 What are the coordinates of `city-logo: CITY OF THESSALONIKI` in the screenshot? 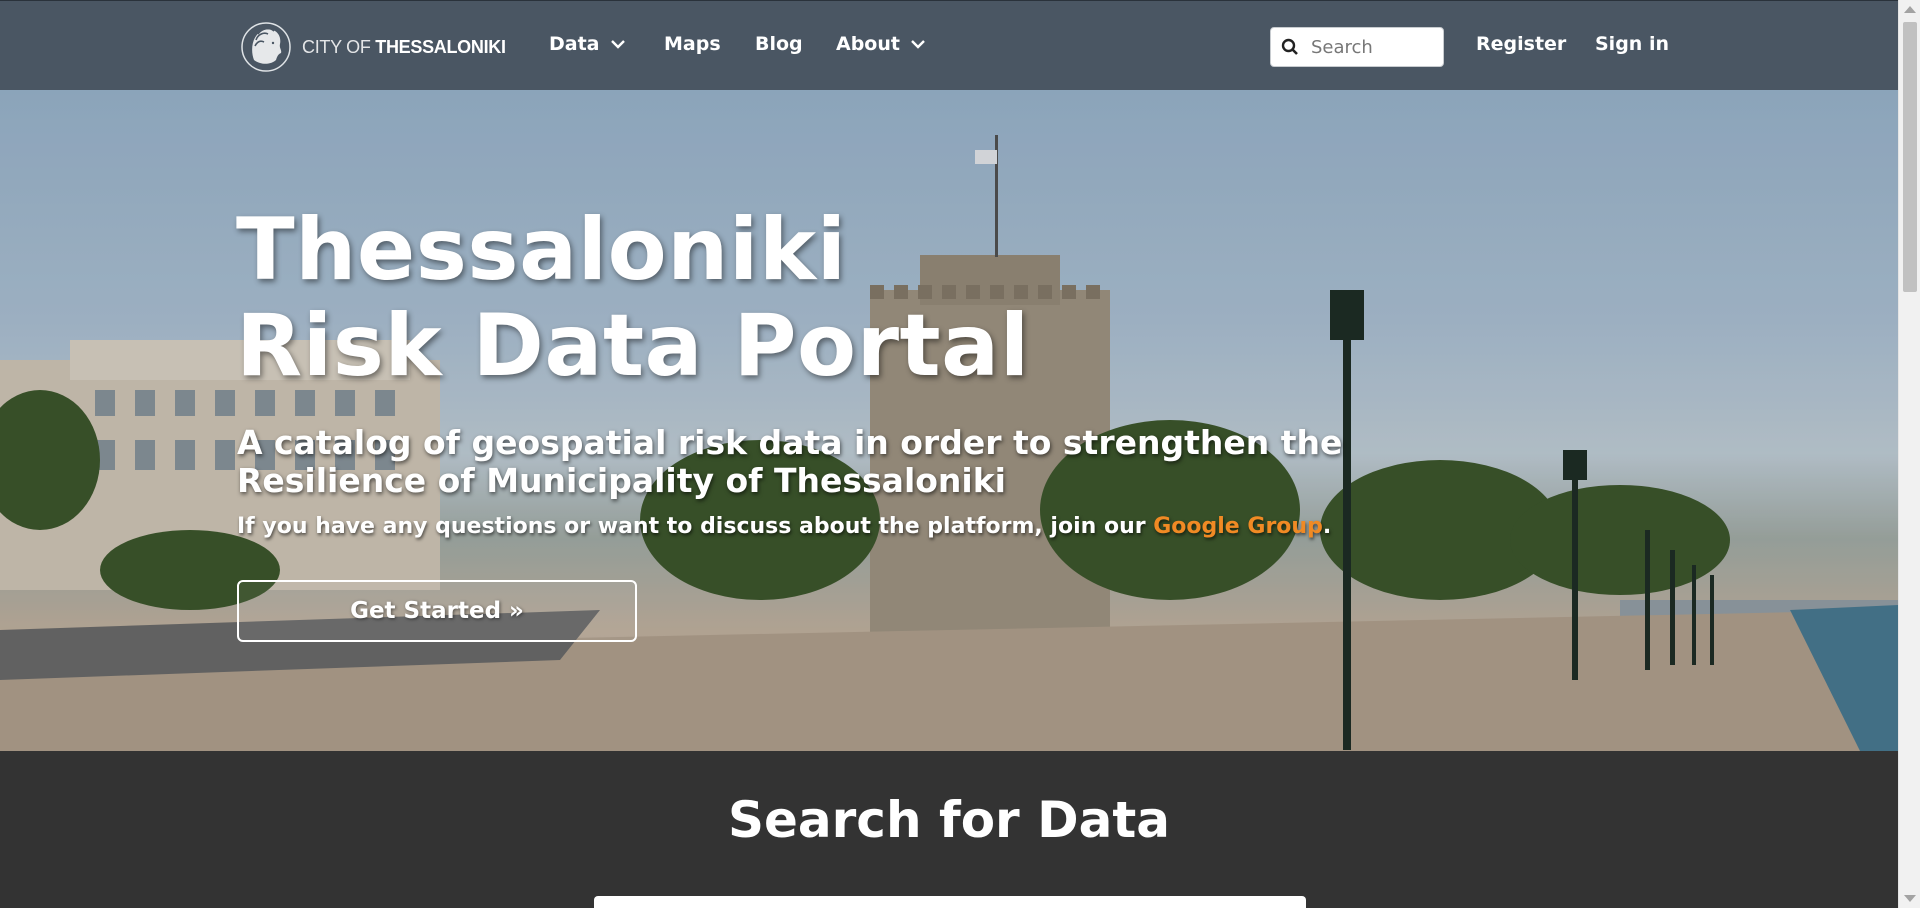 It's located at (373, 47).